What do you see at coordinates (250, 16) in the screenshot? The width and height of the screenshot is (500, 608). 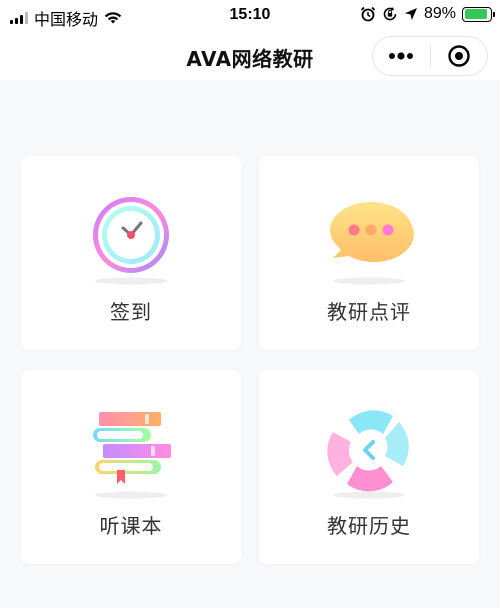 I see `status-bar: 中国移动 15:10 89%` at bounding box center [250, 16].